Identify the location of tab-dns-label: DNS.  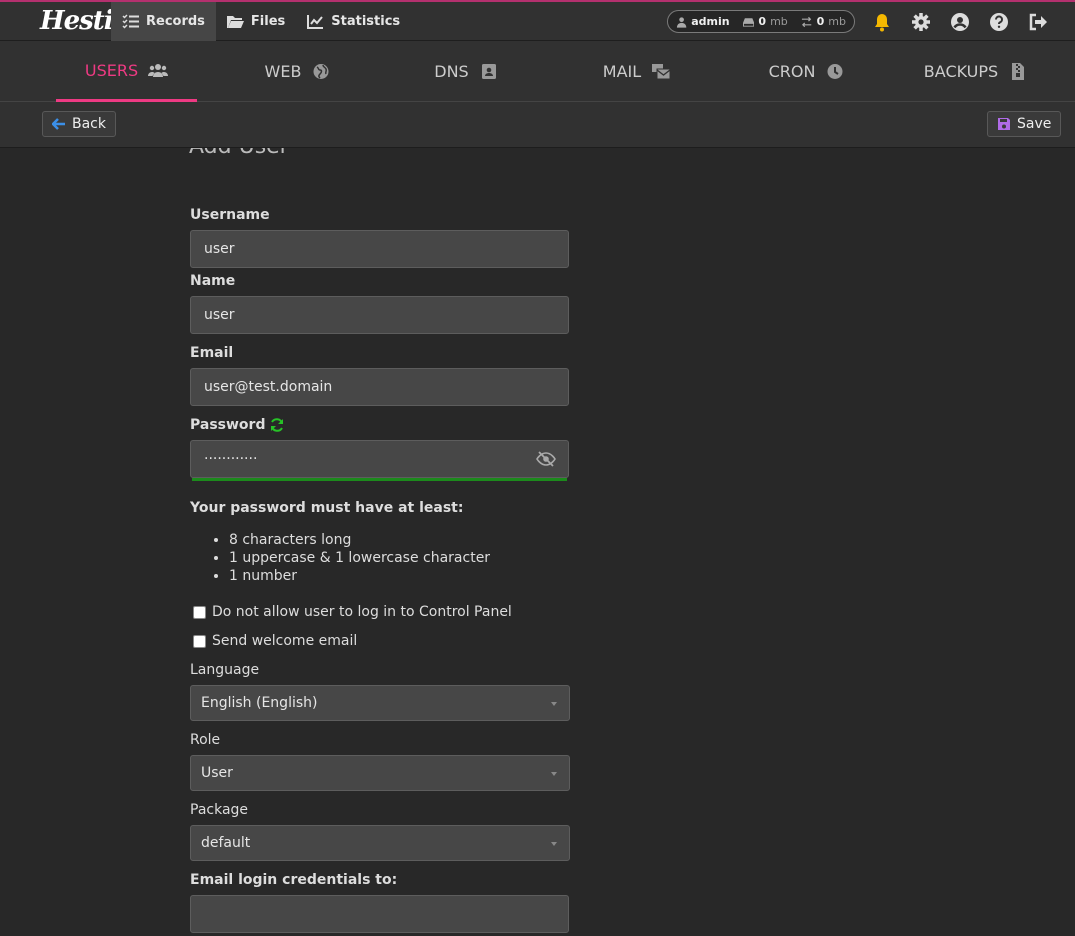
(451, 71).